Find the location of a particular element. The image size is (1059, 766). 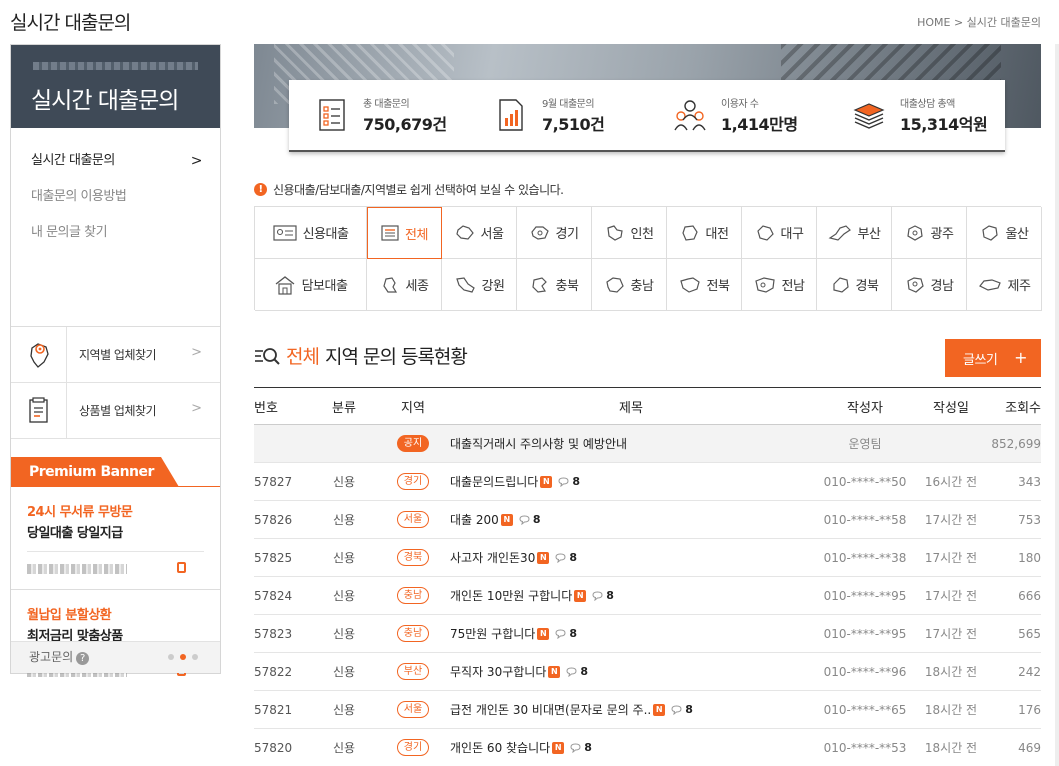

post-title: 개인돈 60 찾습니다 is located at coordinates (500, 747).